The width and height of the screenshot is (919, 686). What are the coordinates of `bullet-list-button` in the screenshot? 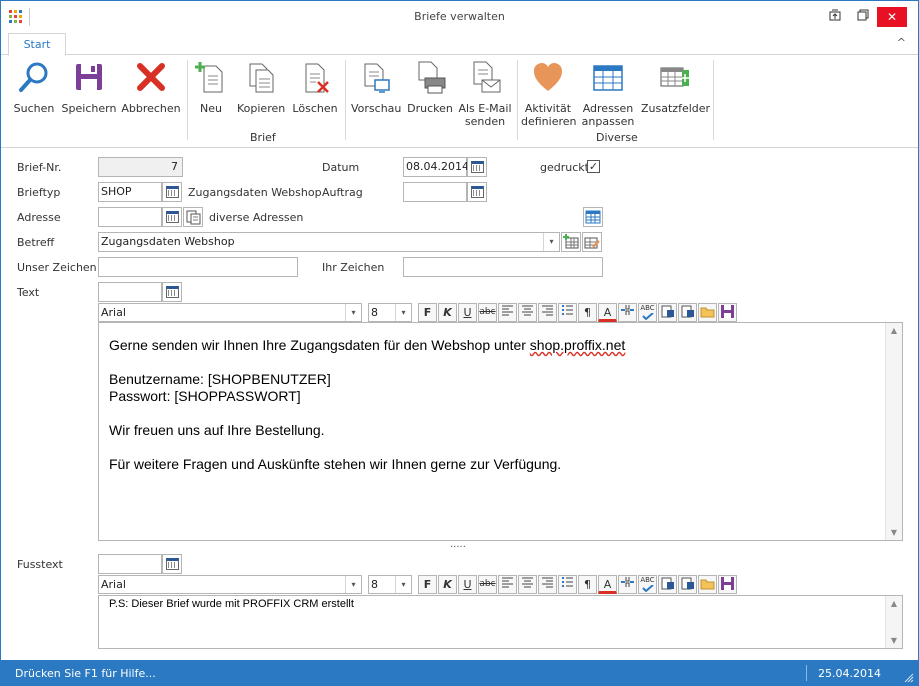 It's located at (567, 312).